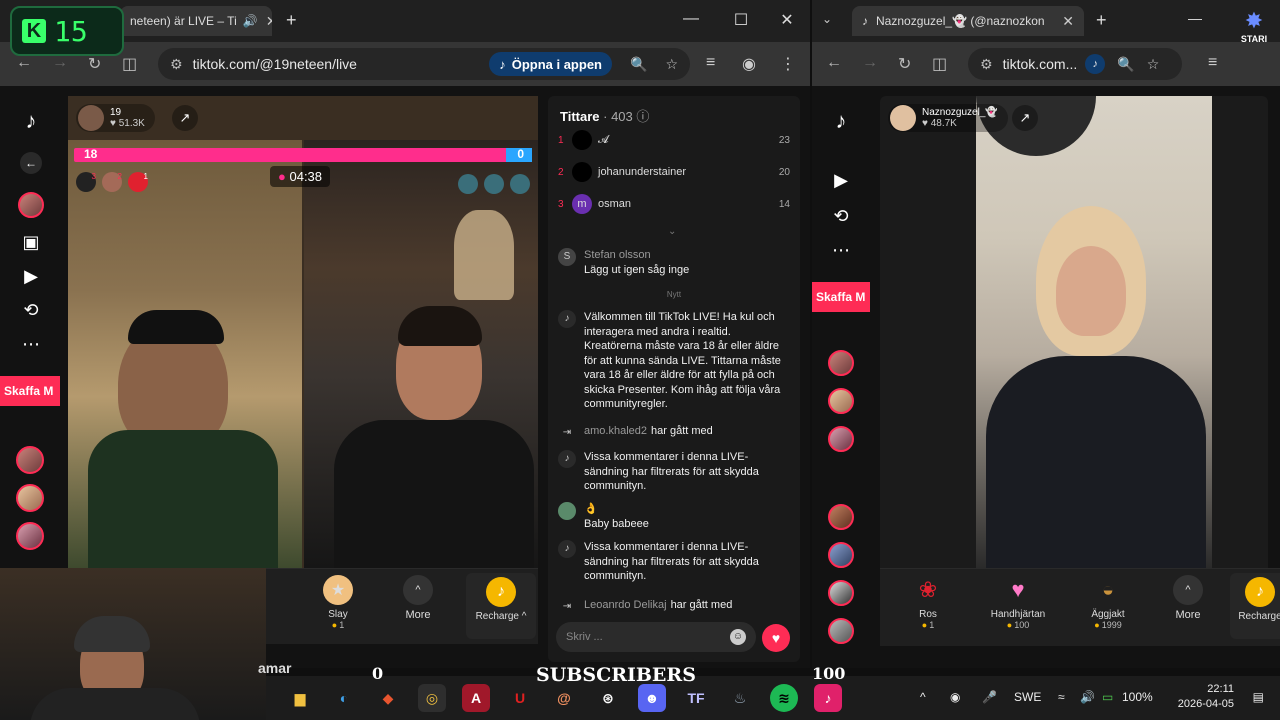  Describe the element at coordinates (1027, 697) in the screenshot. I see `language-indicator: SWE` at that location.